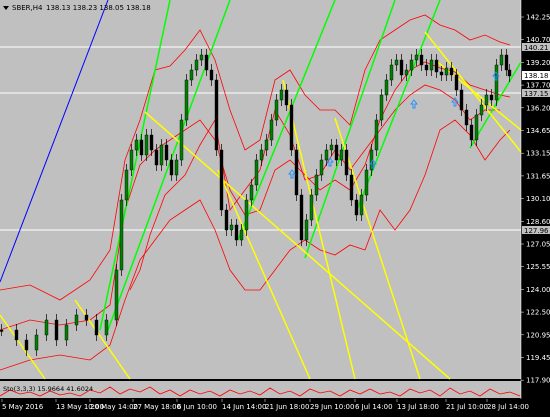 The image size is (550, 417). Describe the element at coordinates (538, 381) in the screenshot. I see `price-tick-label: 117.90` at that location.